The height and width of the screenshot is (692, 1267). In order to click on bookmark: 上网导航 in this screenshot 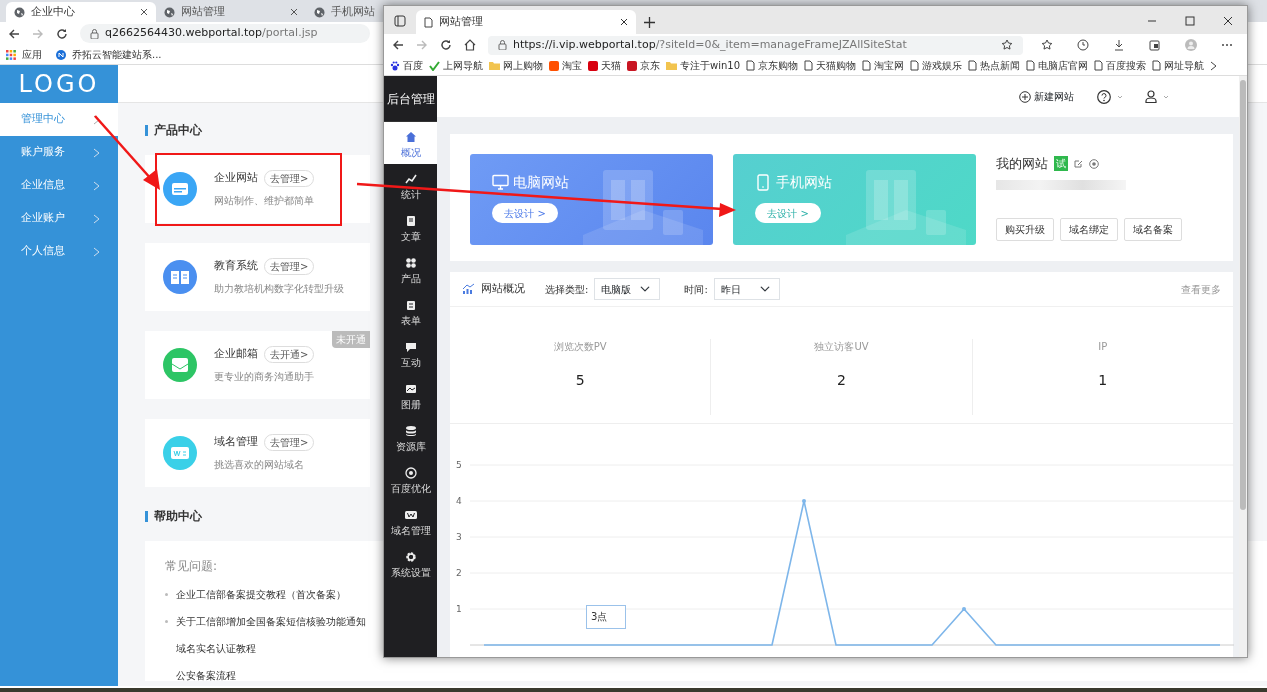, I will do `click(456, 65)`.